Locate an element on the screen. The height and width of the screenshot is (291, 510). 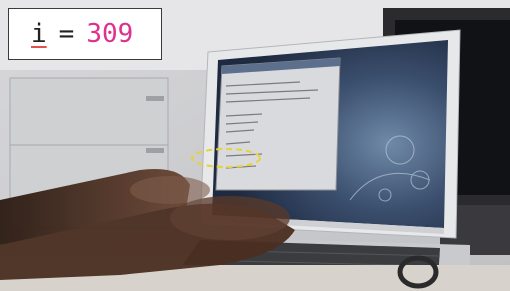
counter-equals: = is located at coordinates (66, 34).